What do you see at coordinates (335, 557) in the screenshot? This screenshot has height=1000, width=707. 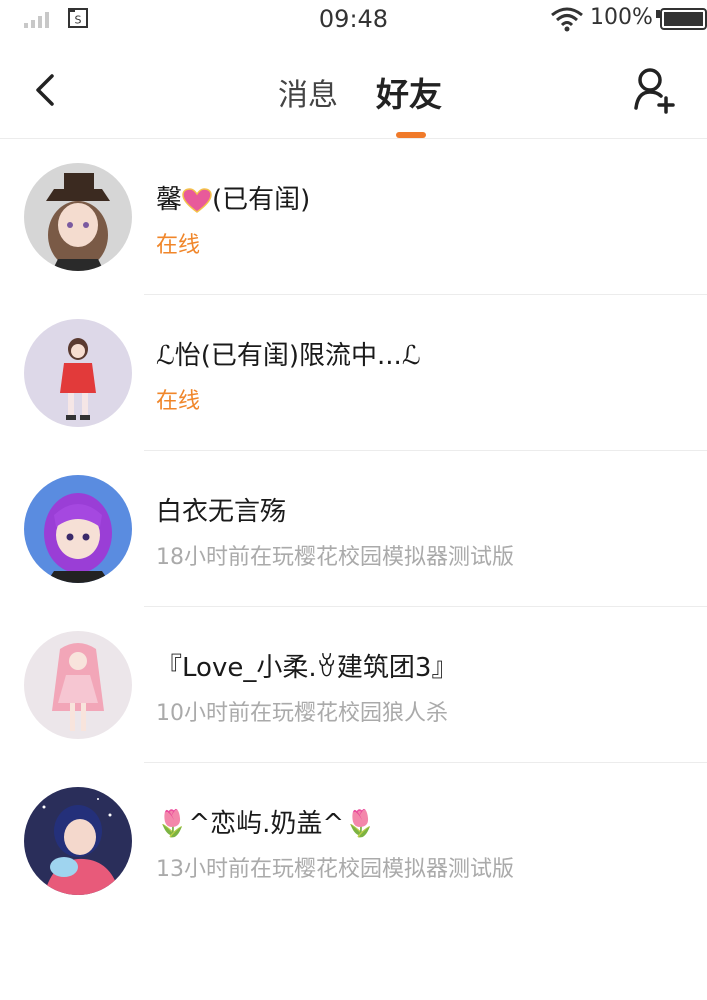 I see `friend-status: 18小时前在玩樱花校园模拟器测试版` at bounding box center [335, 557].